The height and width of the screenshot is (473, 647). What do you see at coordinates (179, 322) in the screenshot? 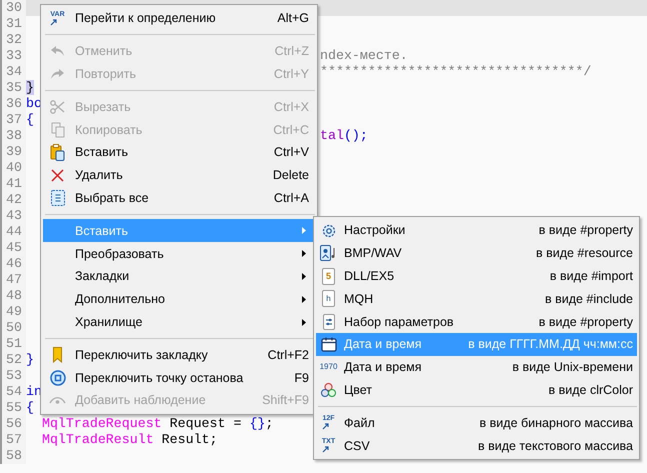
I see `menu-item: Хранилище` at bounding box center [179, 322].